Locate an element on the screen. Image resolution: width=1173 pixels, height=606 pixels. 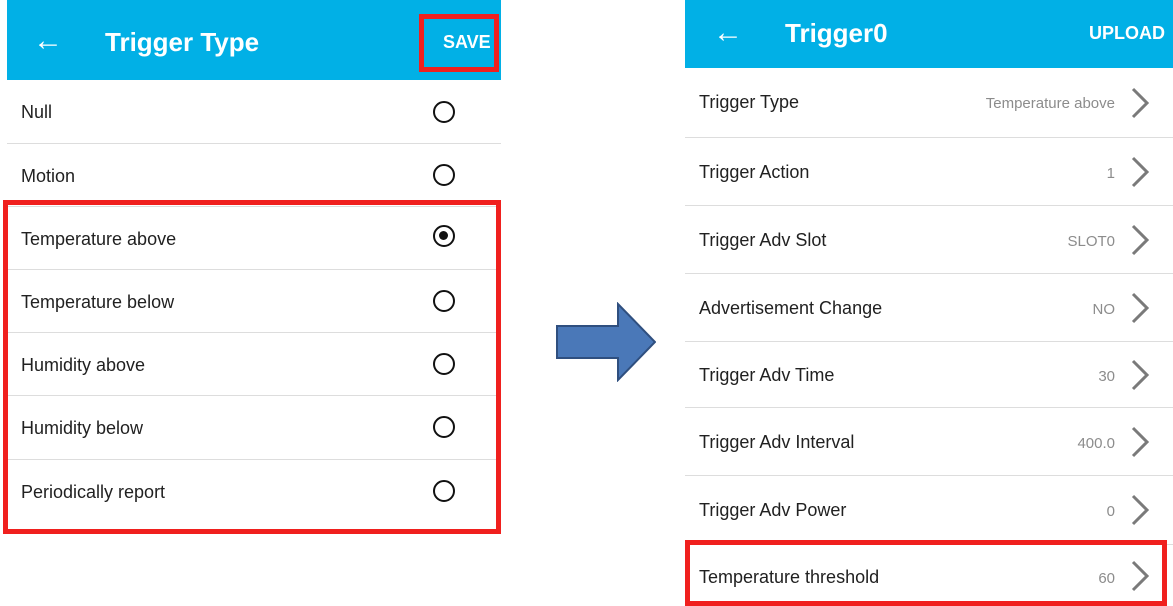
setting-row: Advertisement Change NO is located at coordinates (929, 308).